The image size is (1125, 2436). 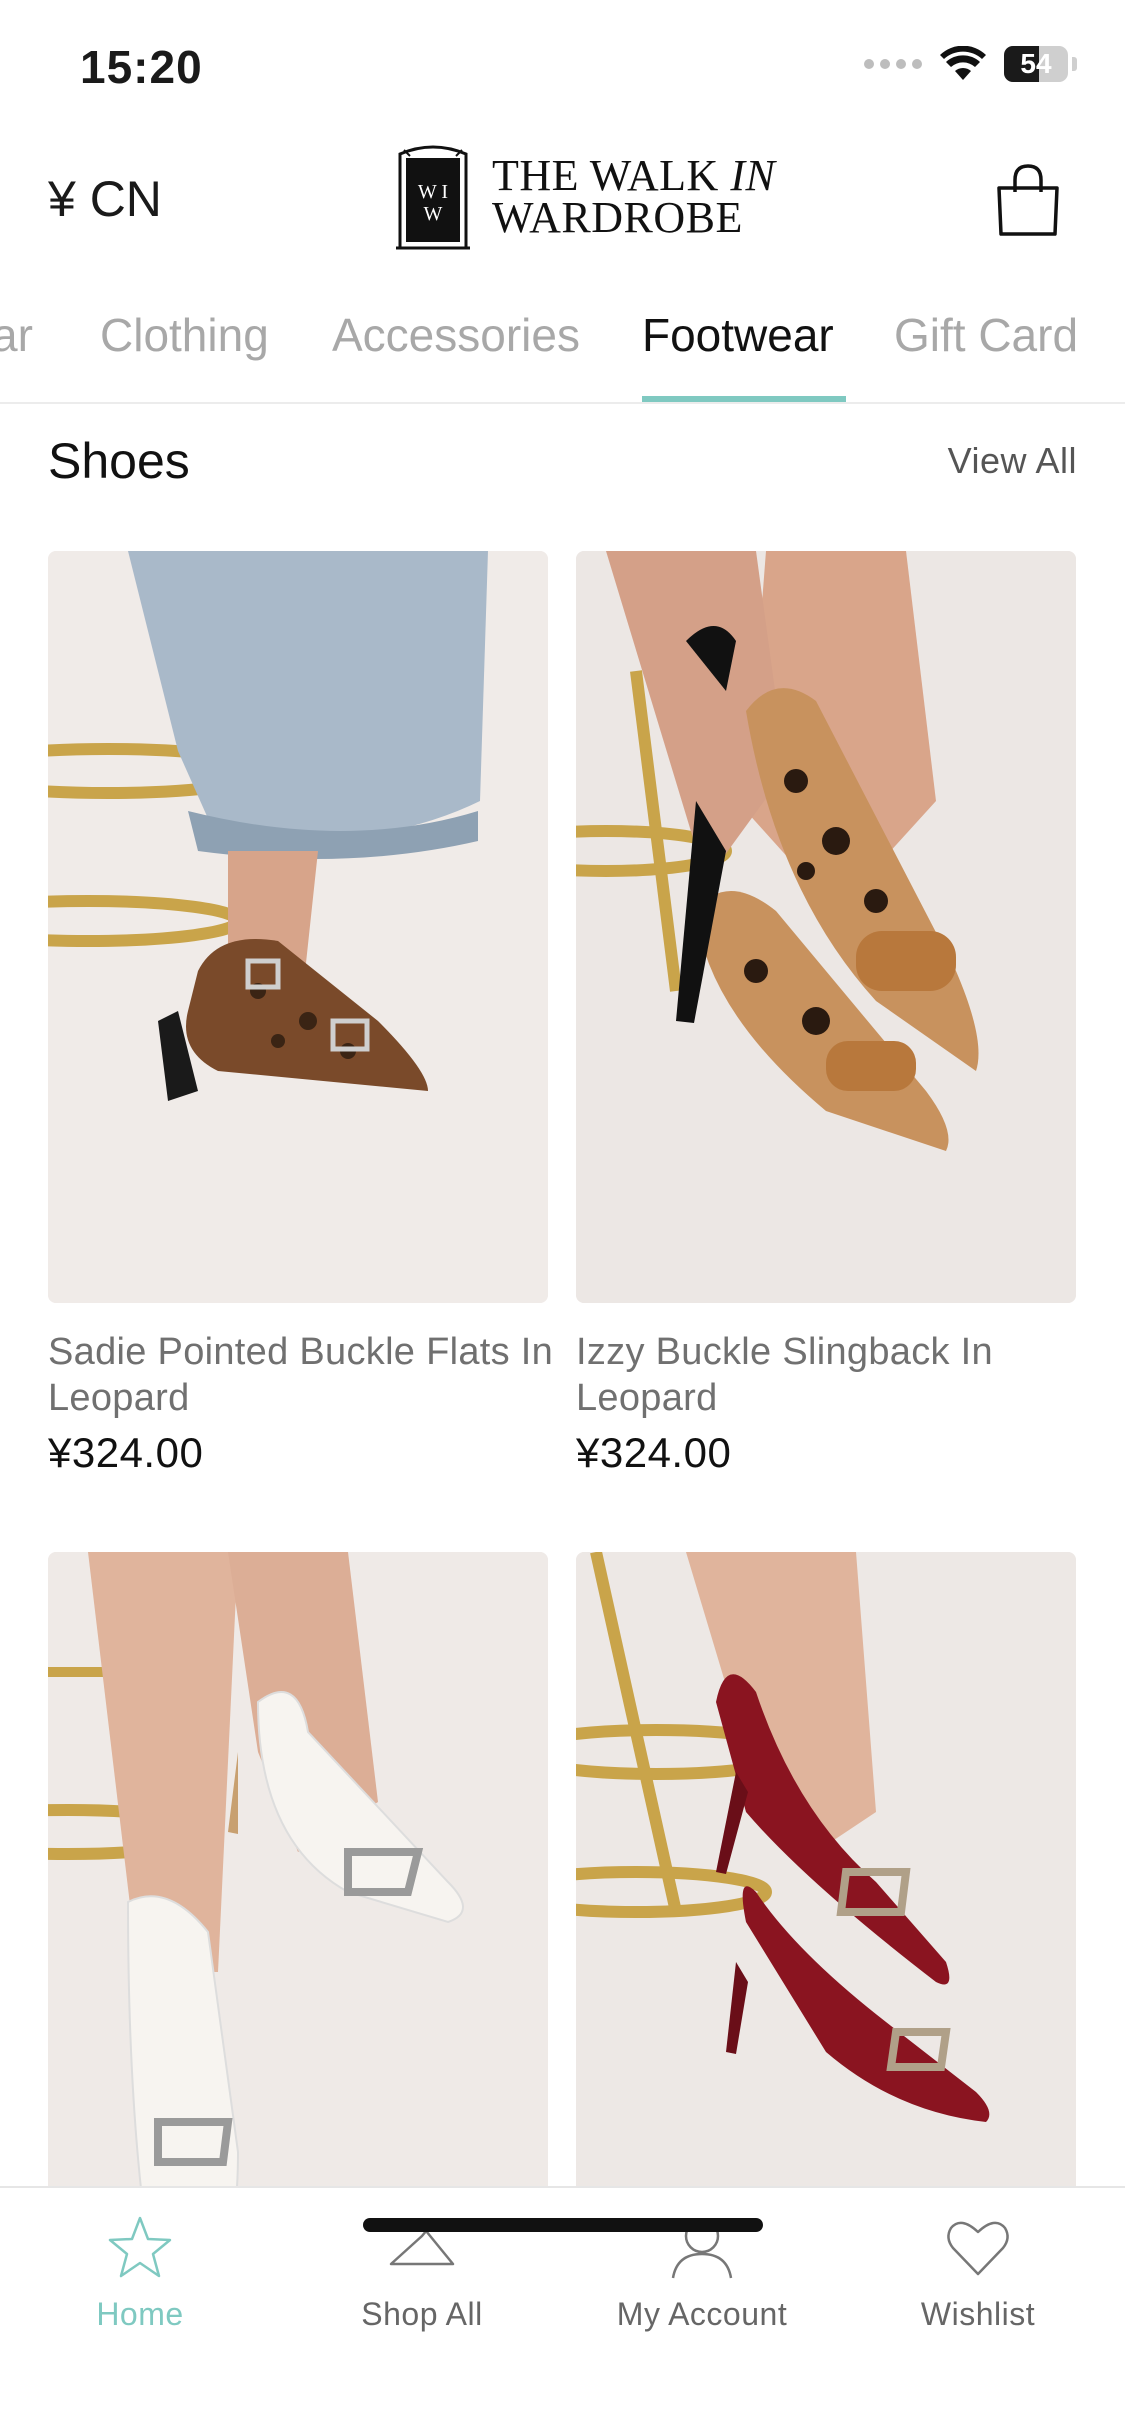 What do you see at coordinates (563, 2225) in the screenshot?
I see `home-indicator` at bounding box center [563, 2225].